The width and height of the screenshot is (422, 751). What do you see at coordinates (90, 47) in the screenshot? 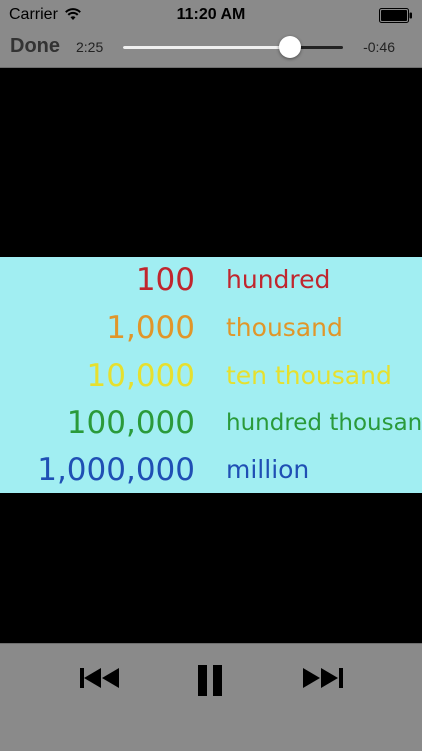
I see `elapsed-time: 2:25` at bounding box center [90, 47].